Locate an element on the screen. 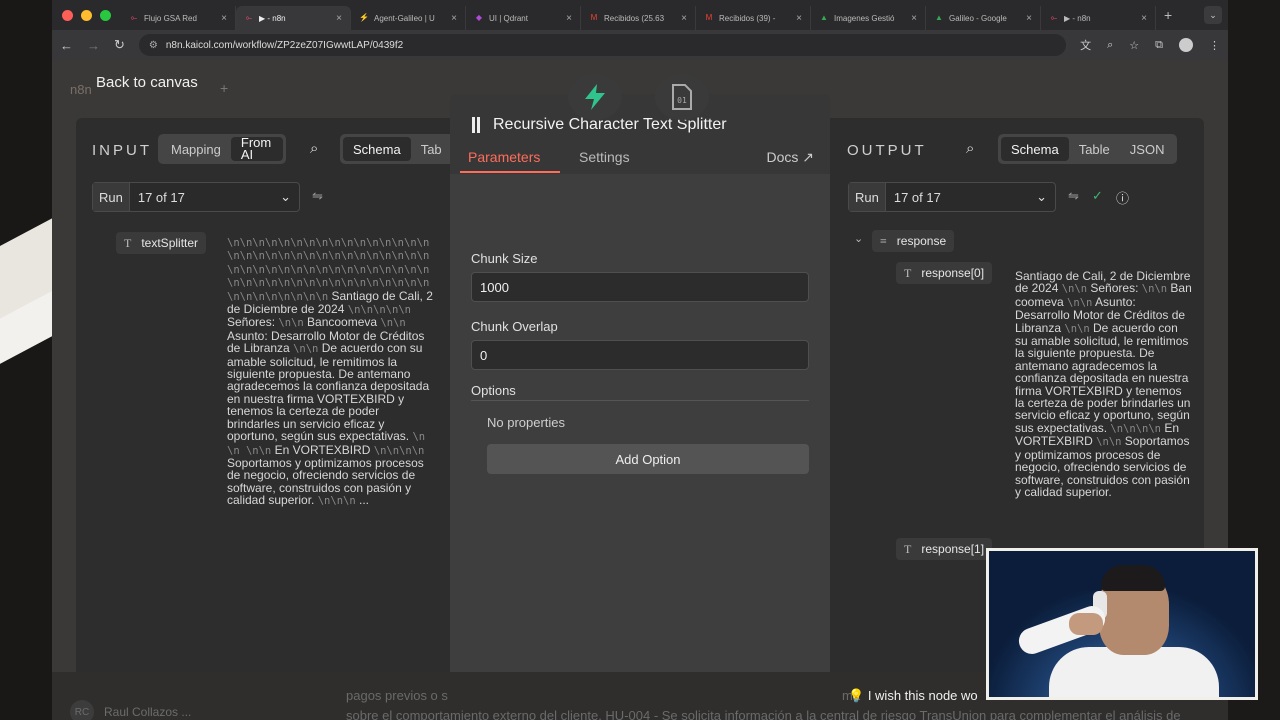  close-window-button is located at coordinates (67, 15).